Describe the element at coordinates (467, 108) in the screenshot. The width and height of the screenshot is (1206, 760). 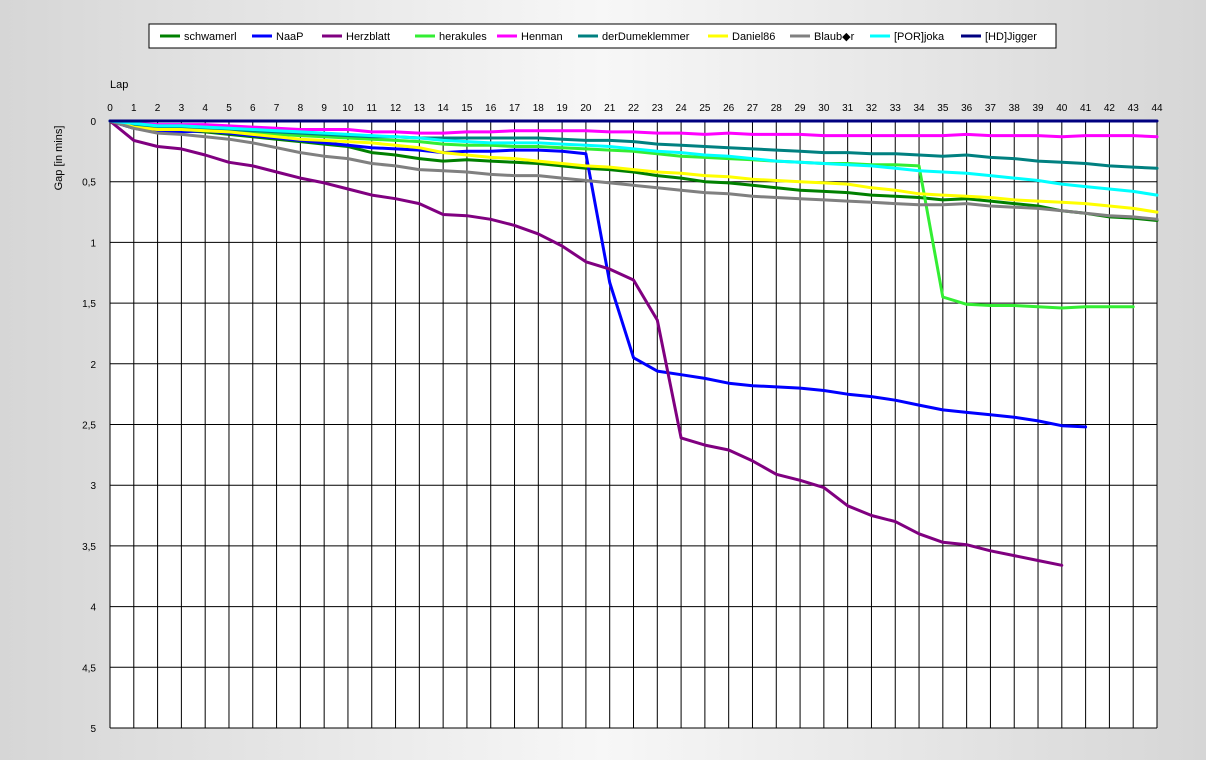
I see `x-tick-label: 15` at that location.